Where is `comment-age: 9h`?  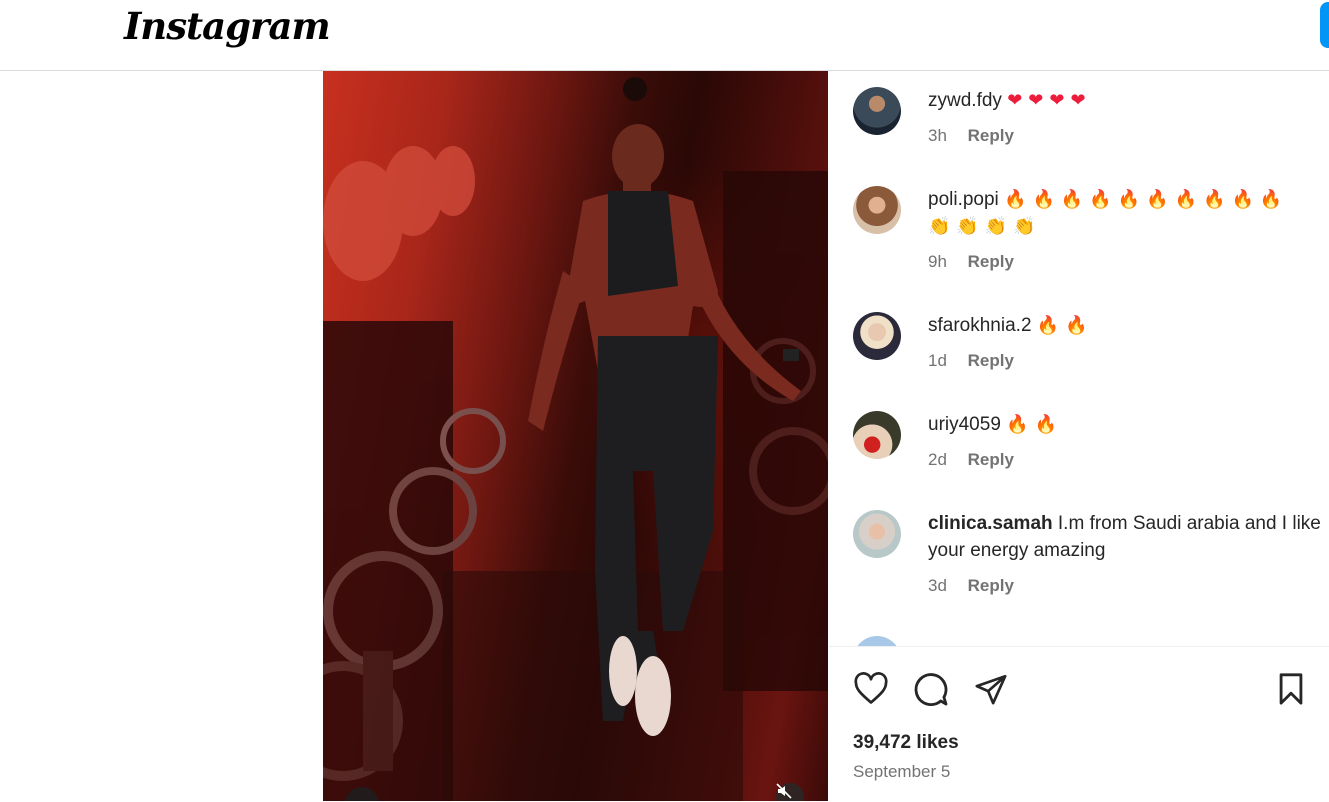
comment-age: 9h is located at coordinates (937, 261).